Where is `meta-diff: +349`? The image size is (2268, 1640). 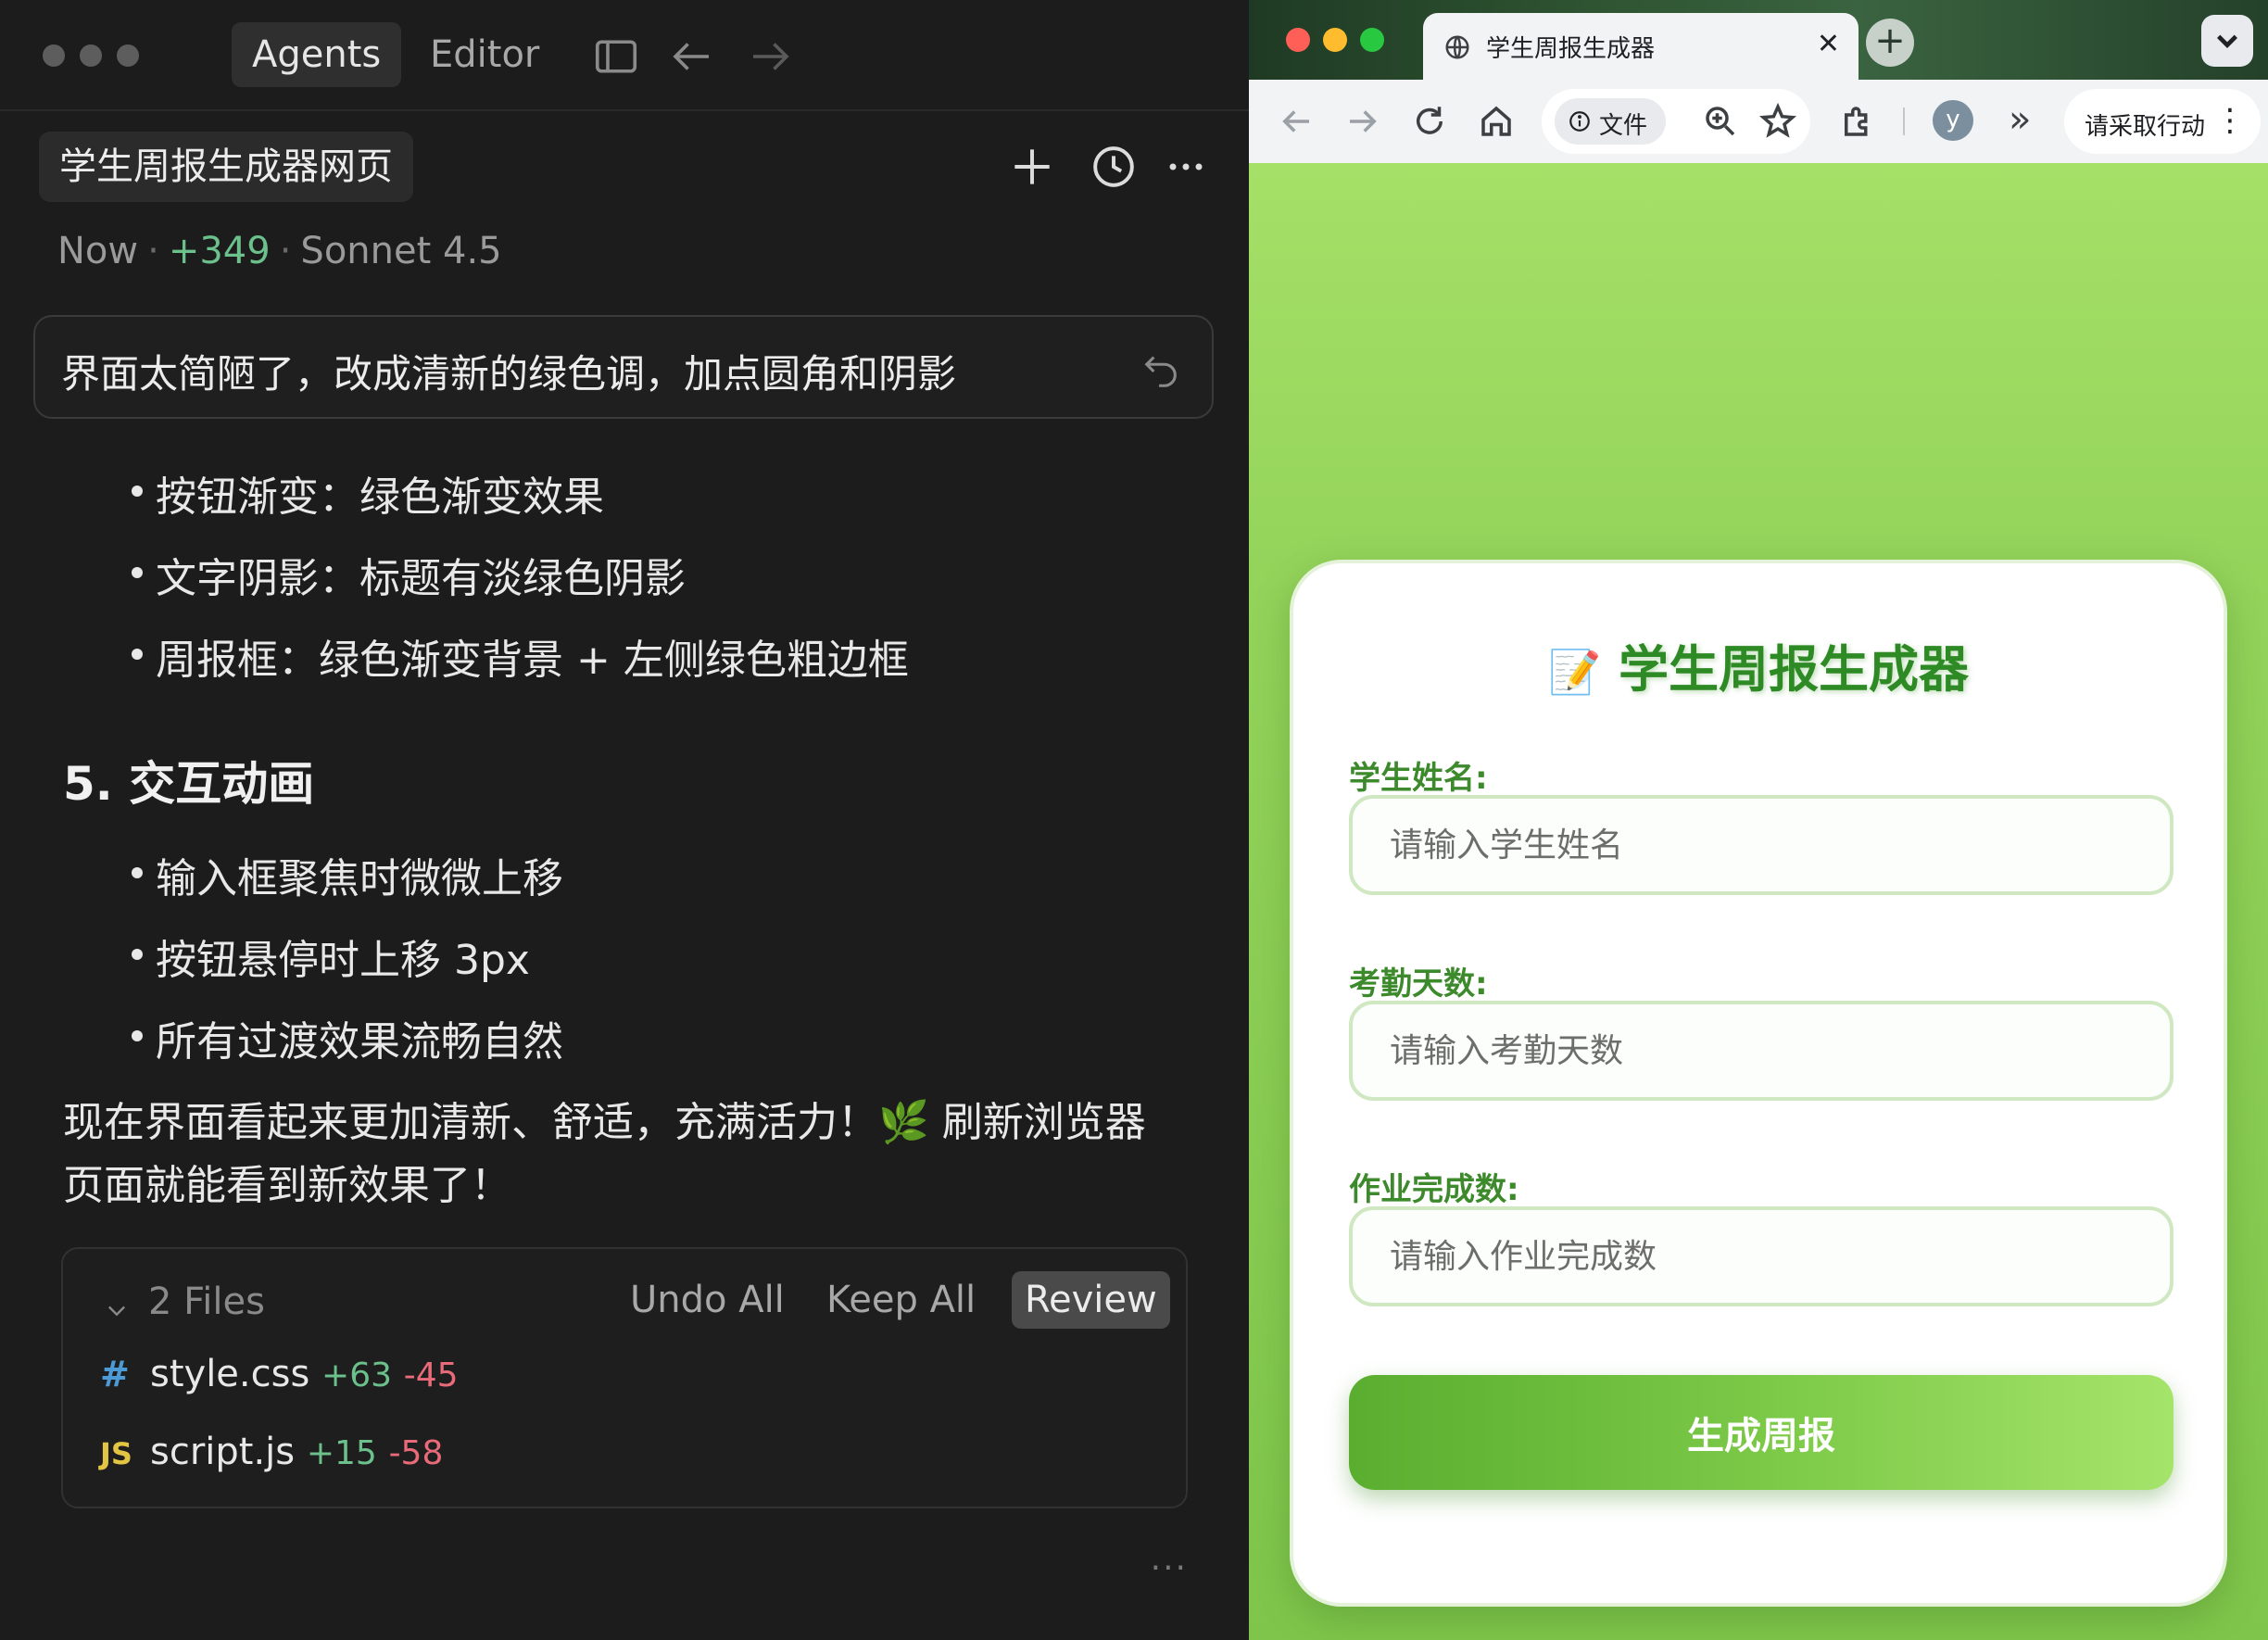
meta-diff: +349 is located at coordinates (219, 251).